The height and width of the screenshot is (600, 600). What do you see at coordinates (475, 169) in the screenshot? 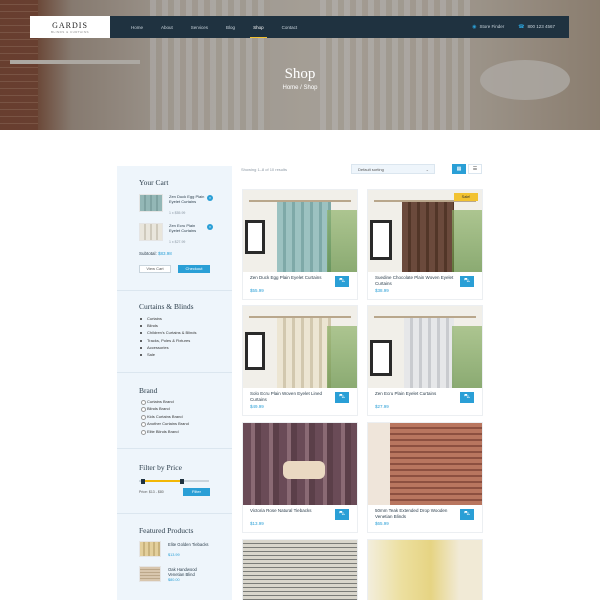
I see `list-view-button: ☰` at bounding box center [475, 169].